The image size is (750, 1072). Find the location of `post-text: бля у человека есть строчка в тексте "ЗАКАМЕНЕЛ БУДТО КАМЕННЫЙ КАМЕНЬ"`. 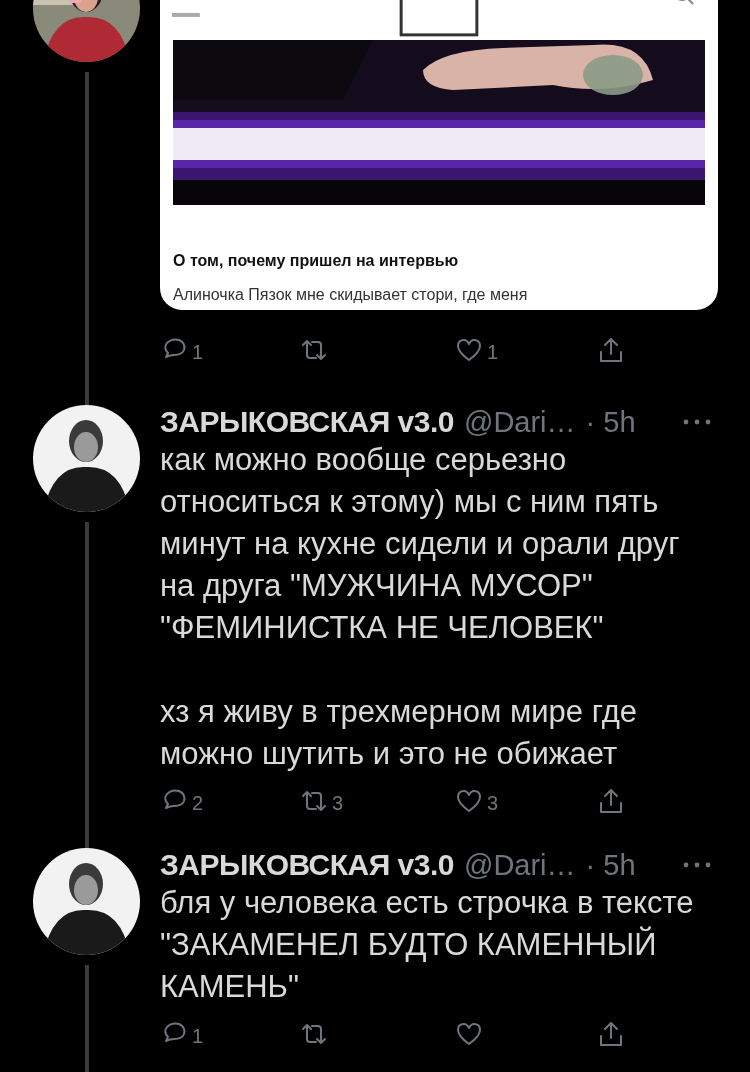

post-text: бля у человека есть строчка в тексте "ЗАКАМЕНЕЛ БУДТО КАМЕННЫЙ КАМЕНЬ" is located at coordinates (427, 945).